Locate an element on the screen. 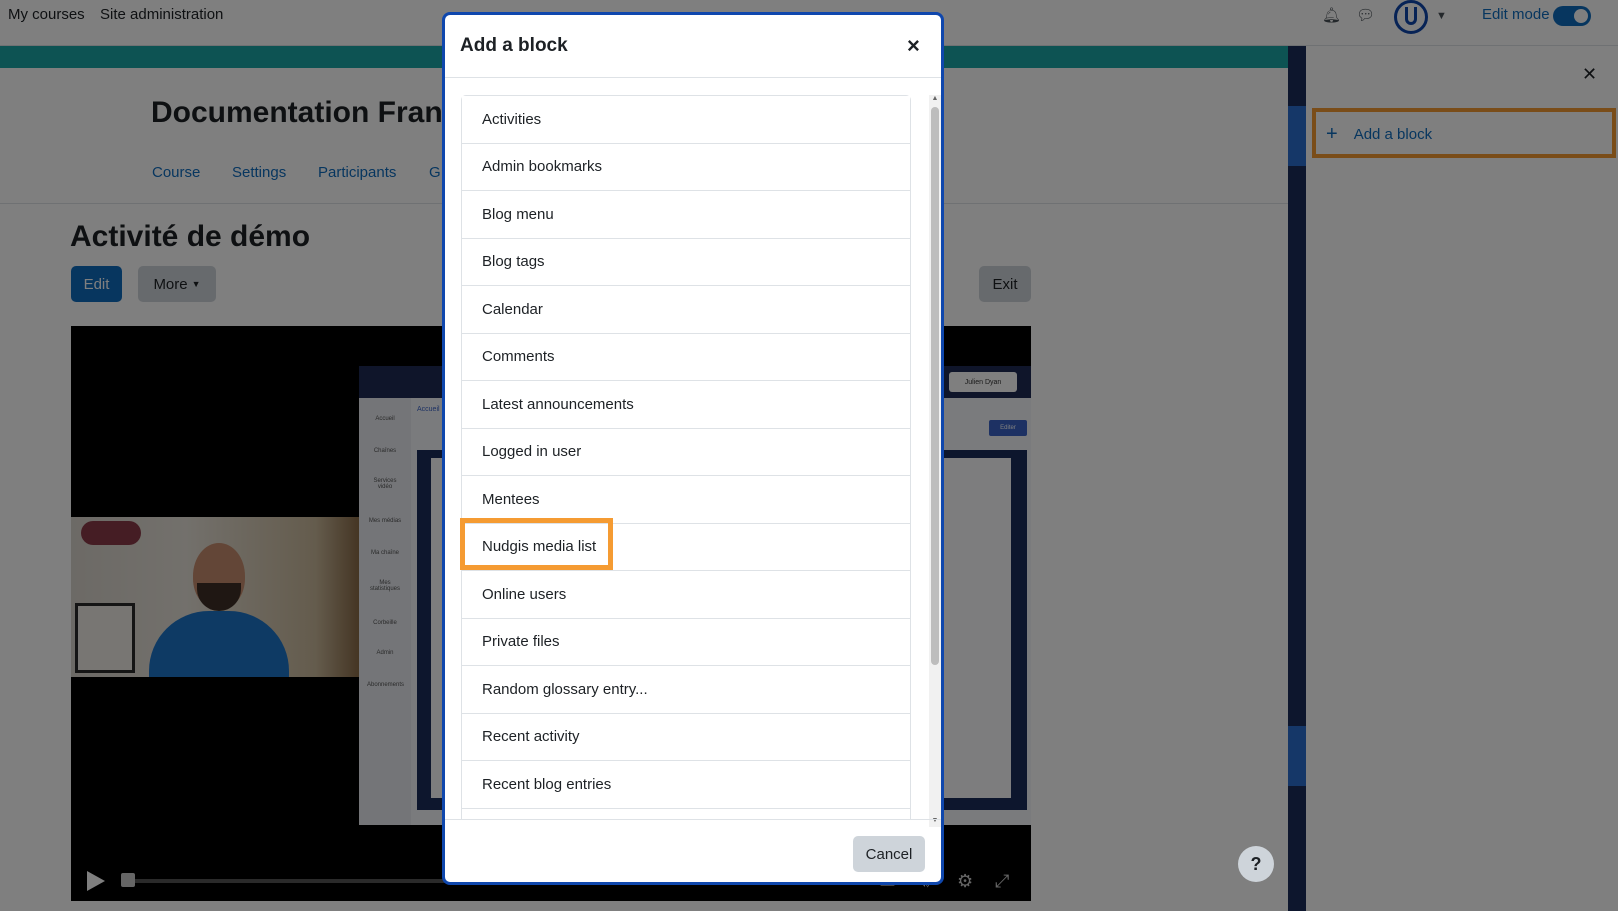 This screenshot has height=911, width=1618. scroll-thumb is located at coordinates (935, 386).